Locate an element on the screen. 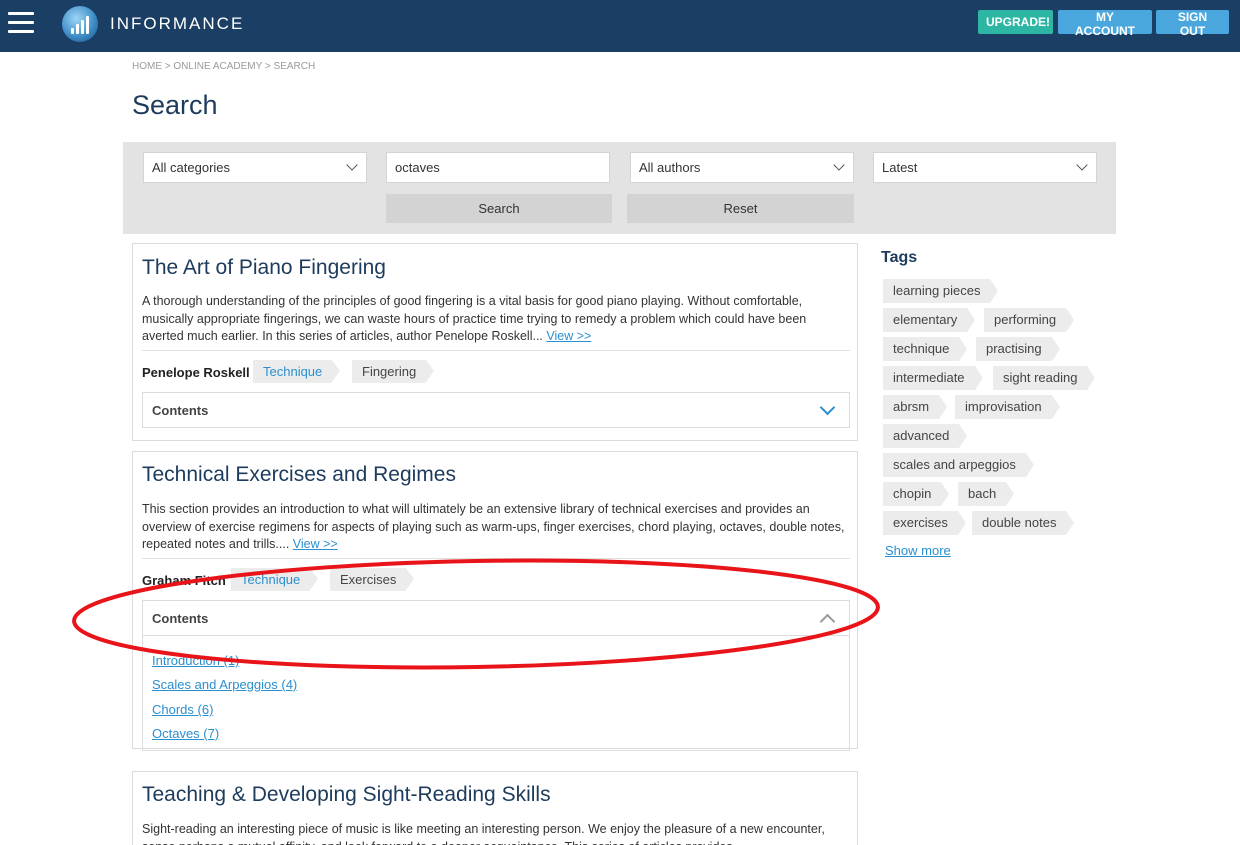  brand-name: INFORMANCE is located at coordinates (177, 24).